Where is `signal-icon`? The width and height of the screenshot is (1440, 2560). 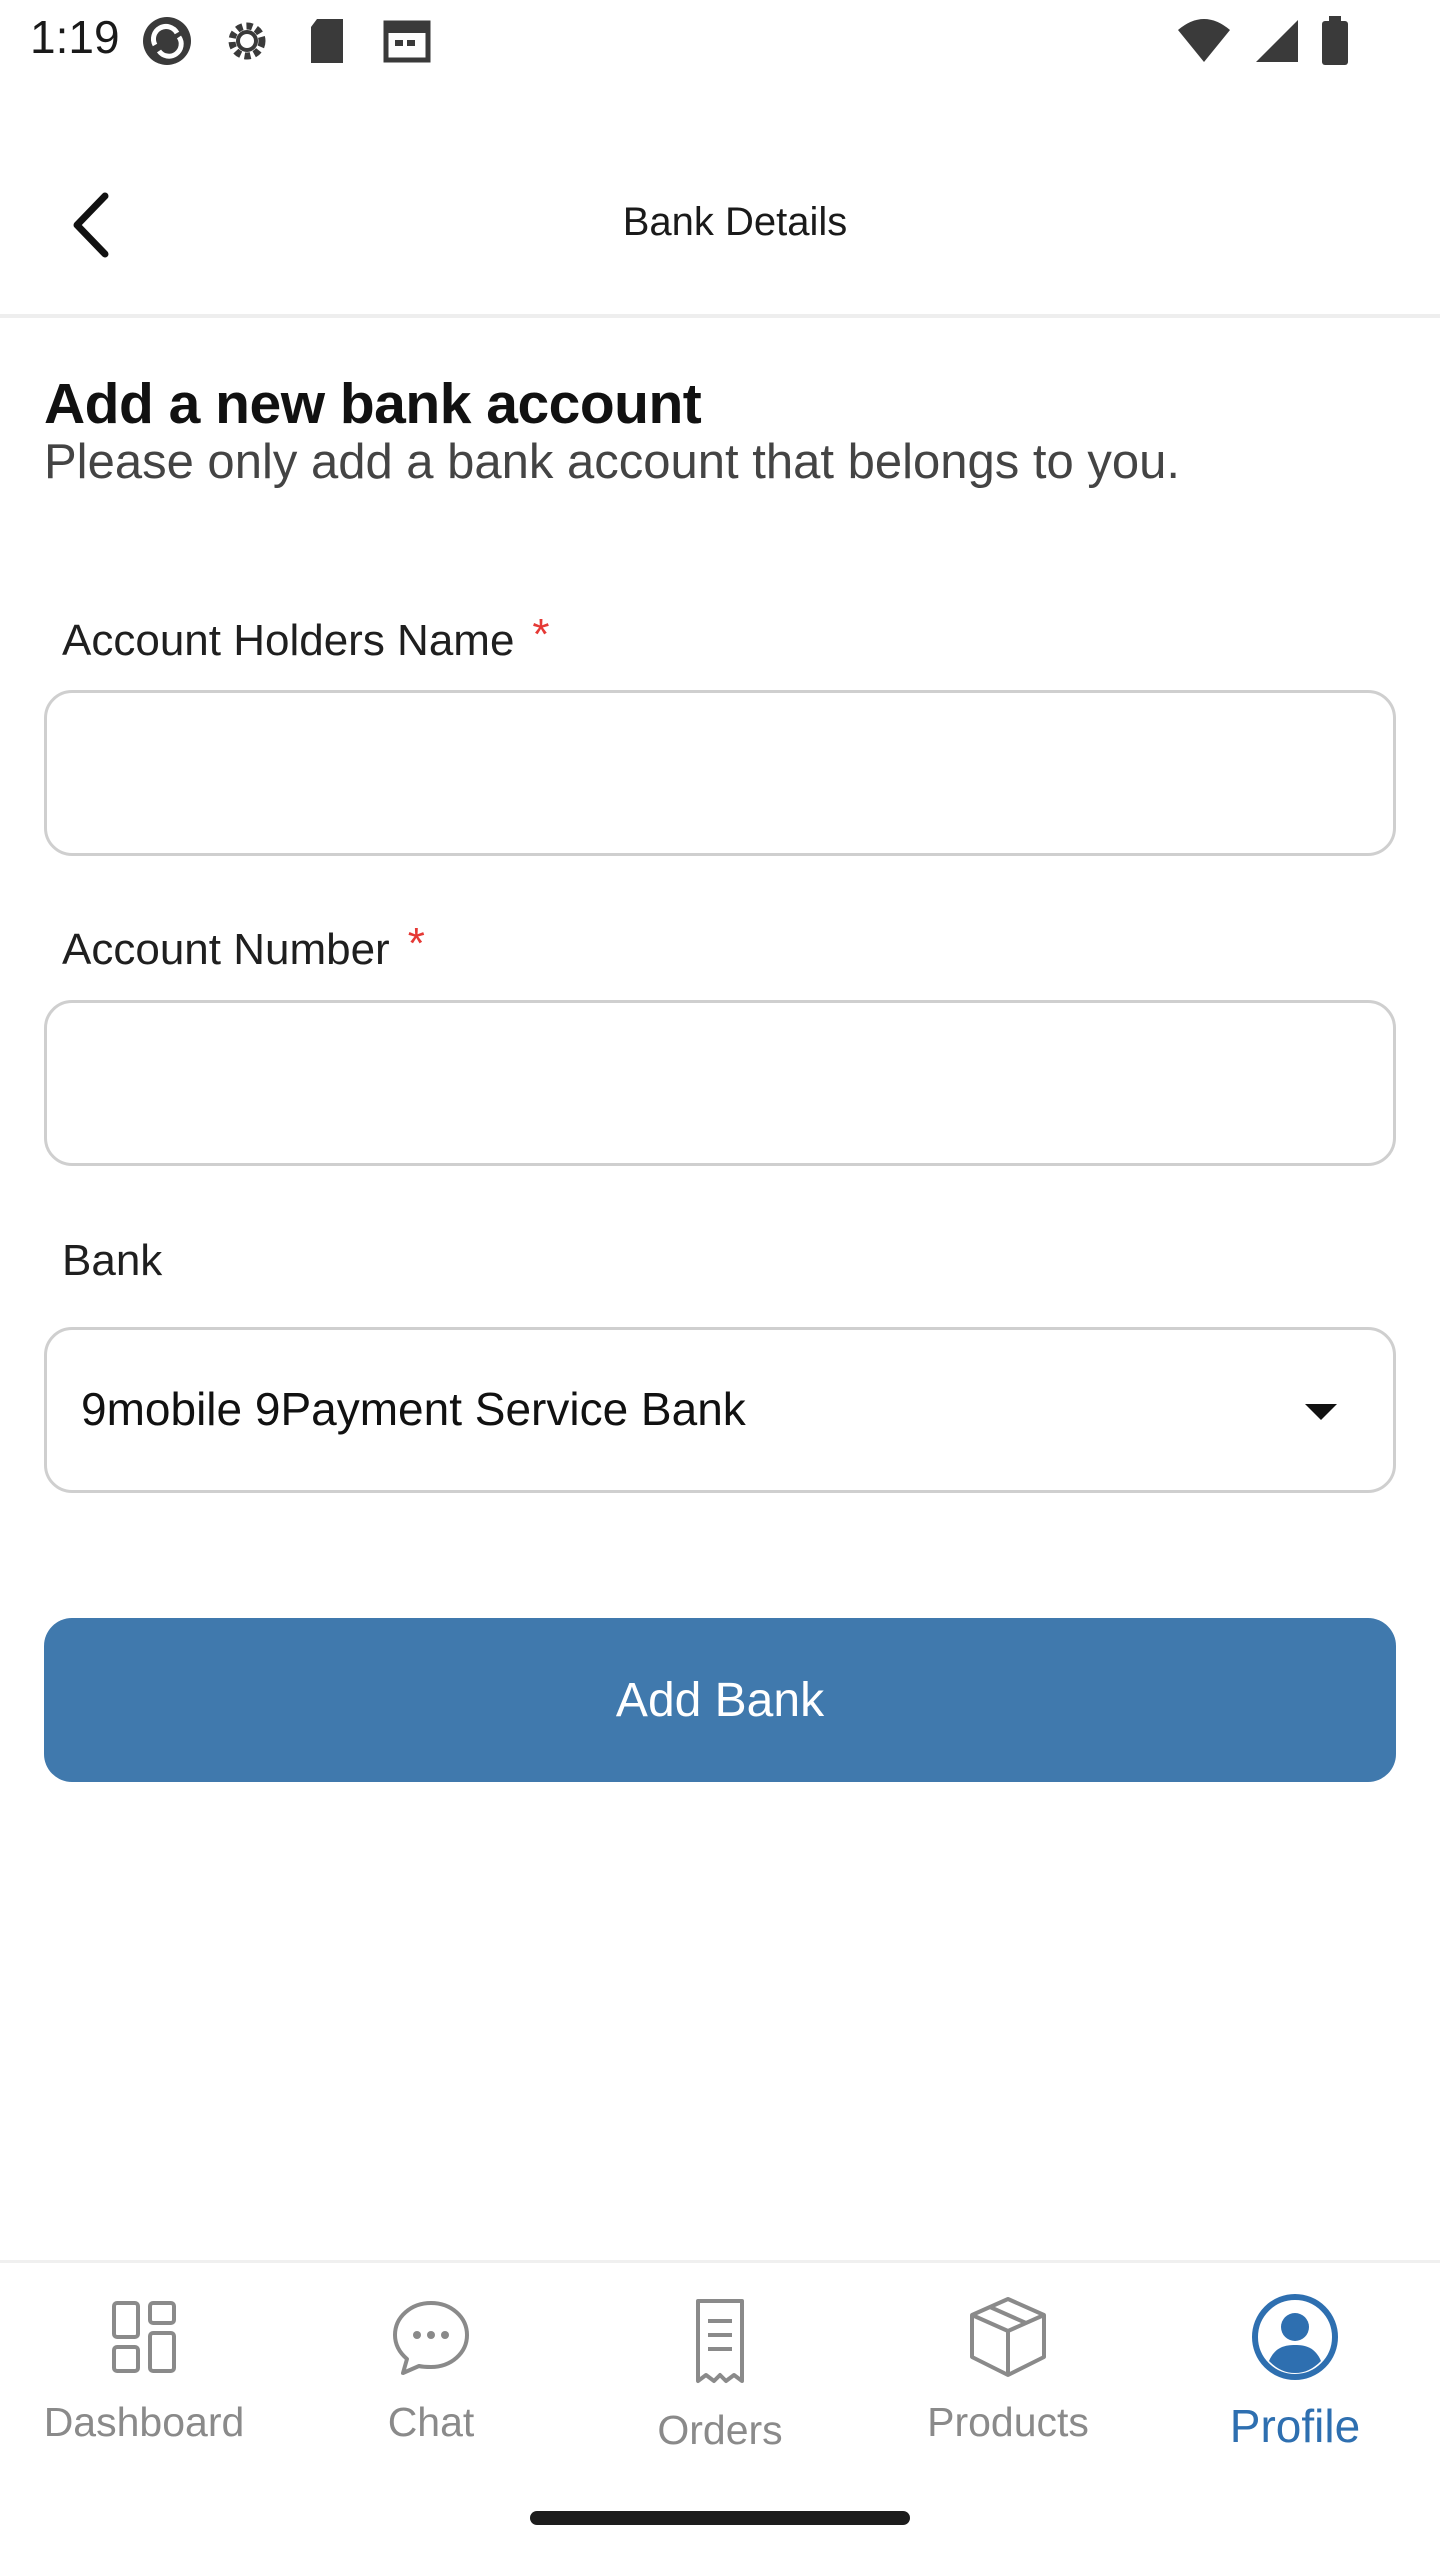 signal-icon is located at coordinates (1276, 41).